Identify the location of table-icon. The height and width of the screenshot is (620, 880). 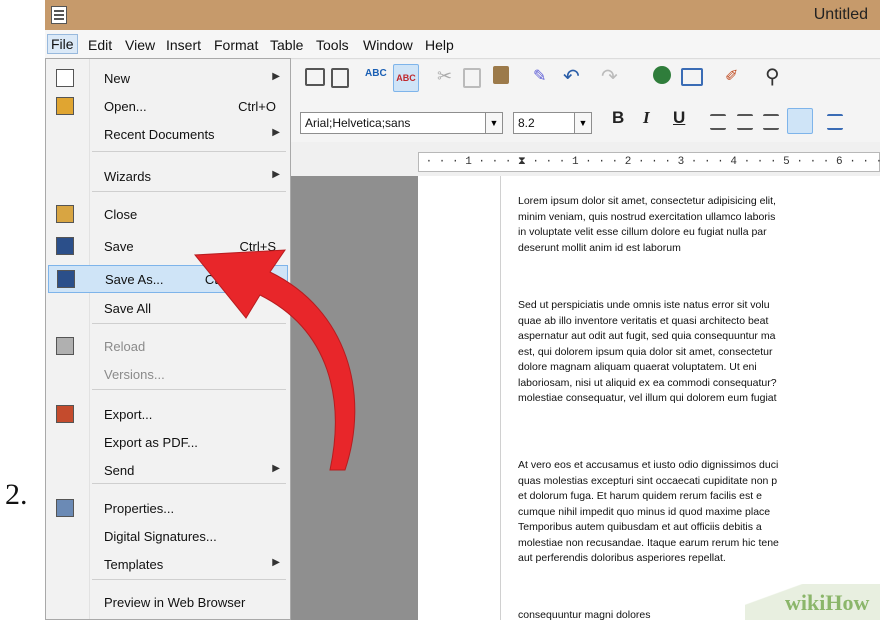
(692, 77).